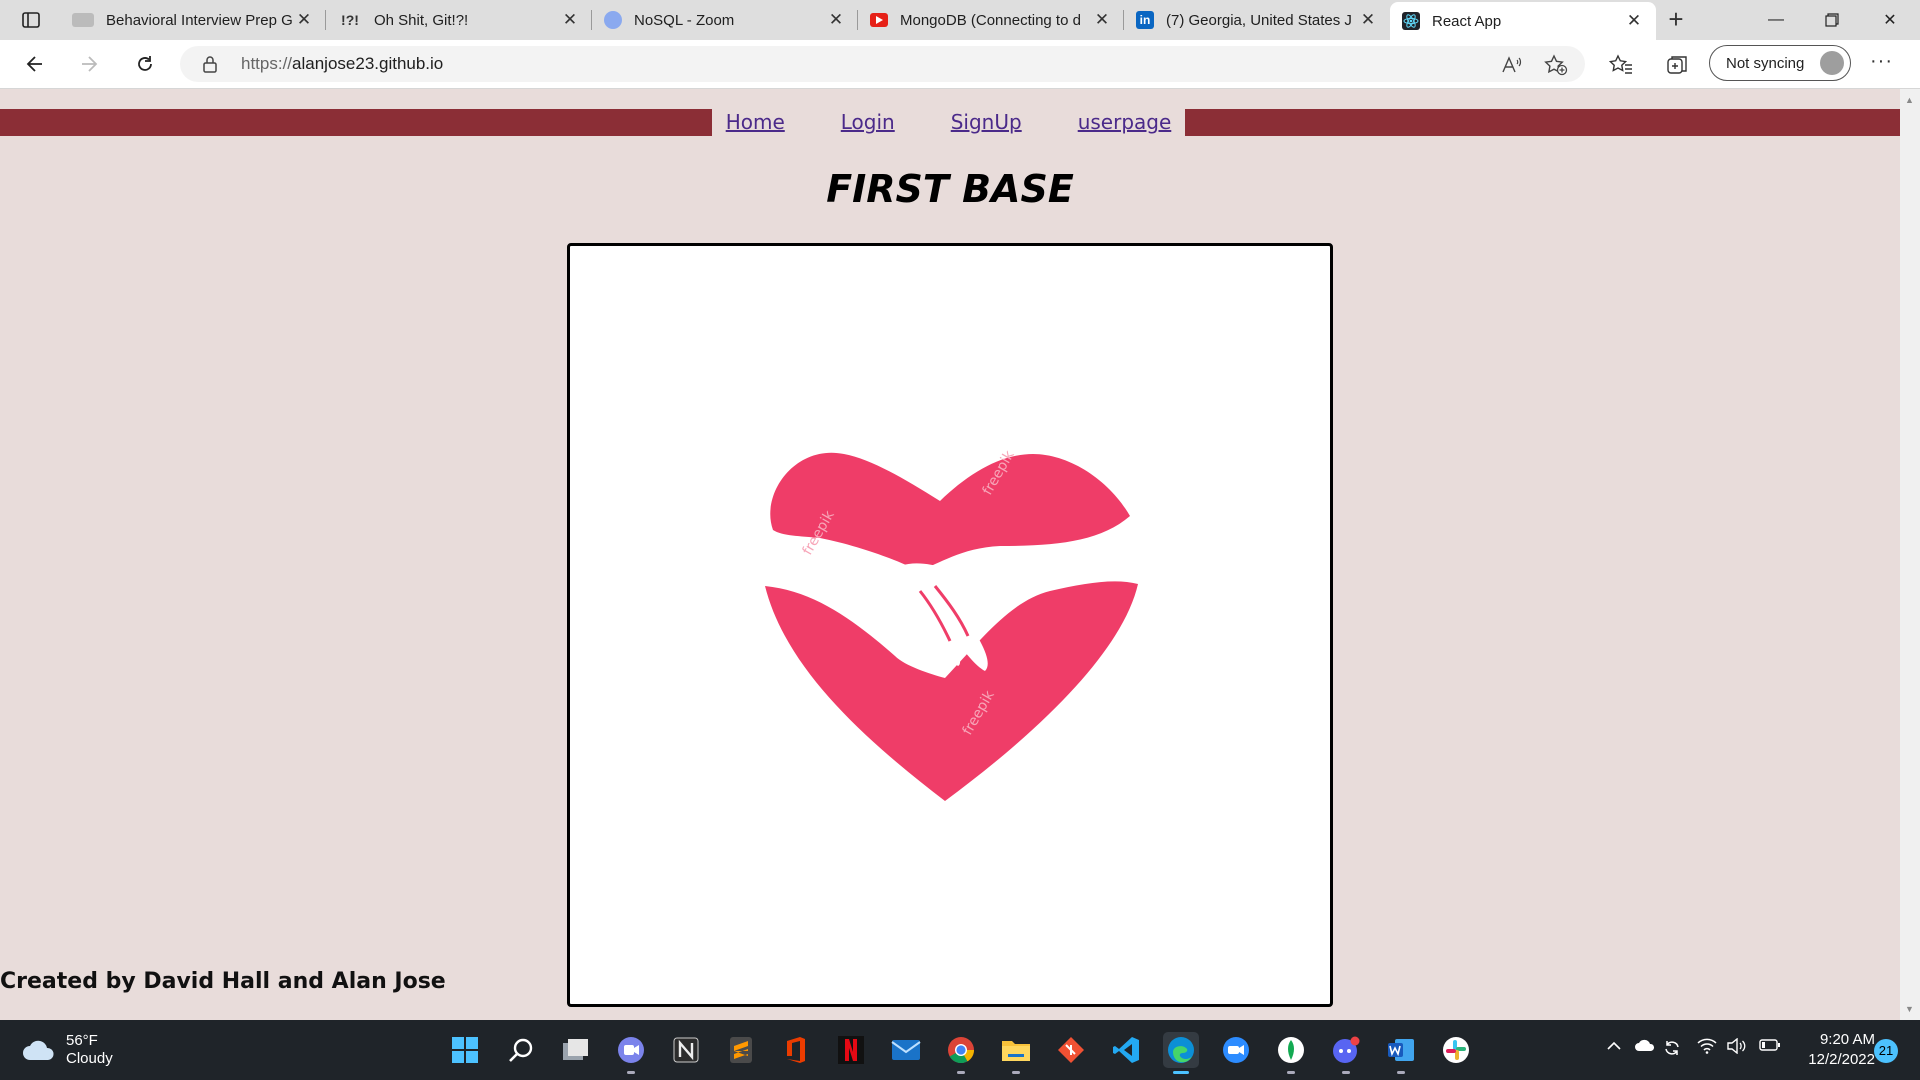 The image size is (1920, 1080). I want to click on weather-widget: 56°F Cloudy, so click(67, 1050).